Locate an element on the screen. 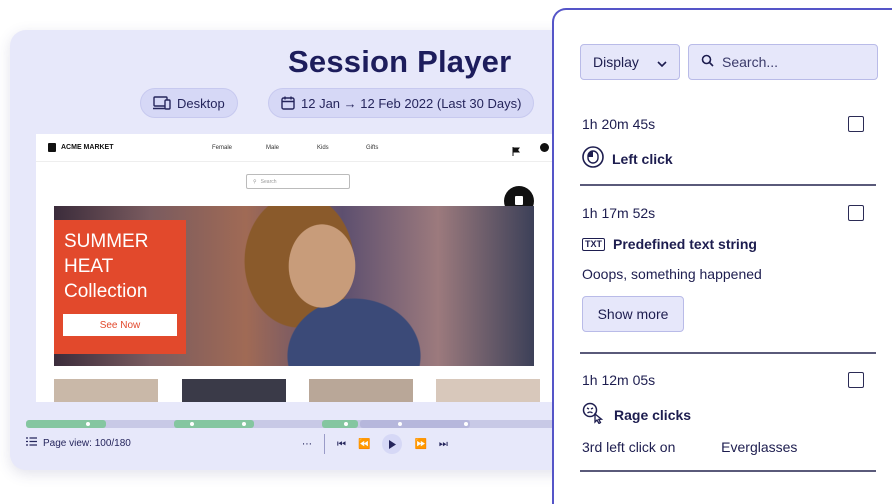  page-view-indicator: Page view: 100/180 is located at coordinates (78, 443).